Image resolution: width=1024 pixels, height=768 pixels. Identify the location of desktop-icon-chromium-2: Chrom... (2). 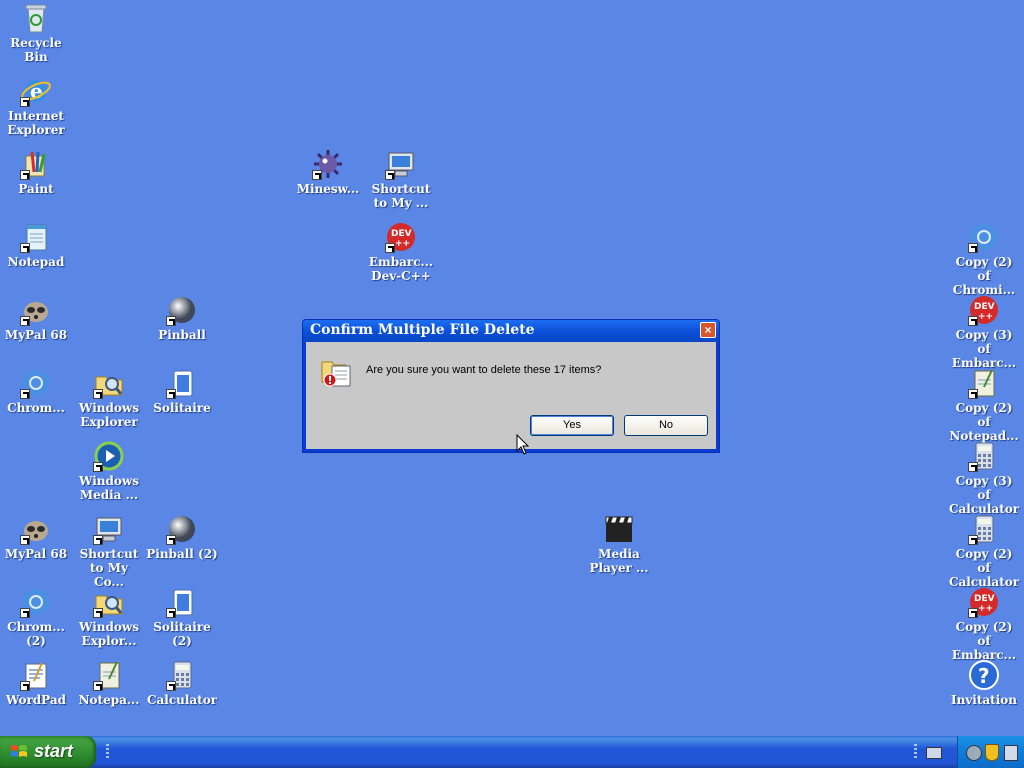
(36, 617).